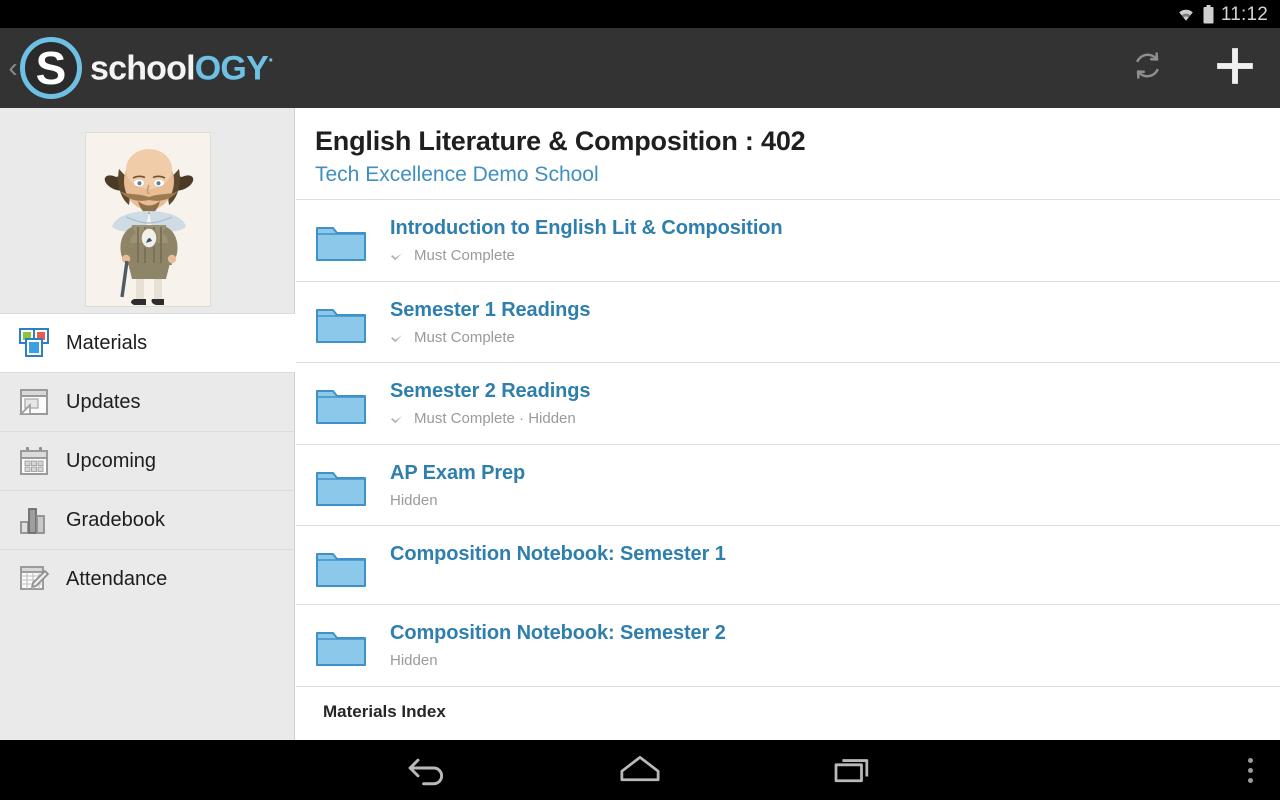 The height and width of the screenshot is (800, 1280). What do you see at coordinates (190, 68) in the screenshot?
I see `logo-text-part-2: l` at bounding box center [190, 68].